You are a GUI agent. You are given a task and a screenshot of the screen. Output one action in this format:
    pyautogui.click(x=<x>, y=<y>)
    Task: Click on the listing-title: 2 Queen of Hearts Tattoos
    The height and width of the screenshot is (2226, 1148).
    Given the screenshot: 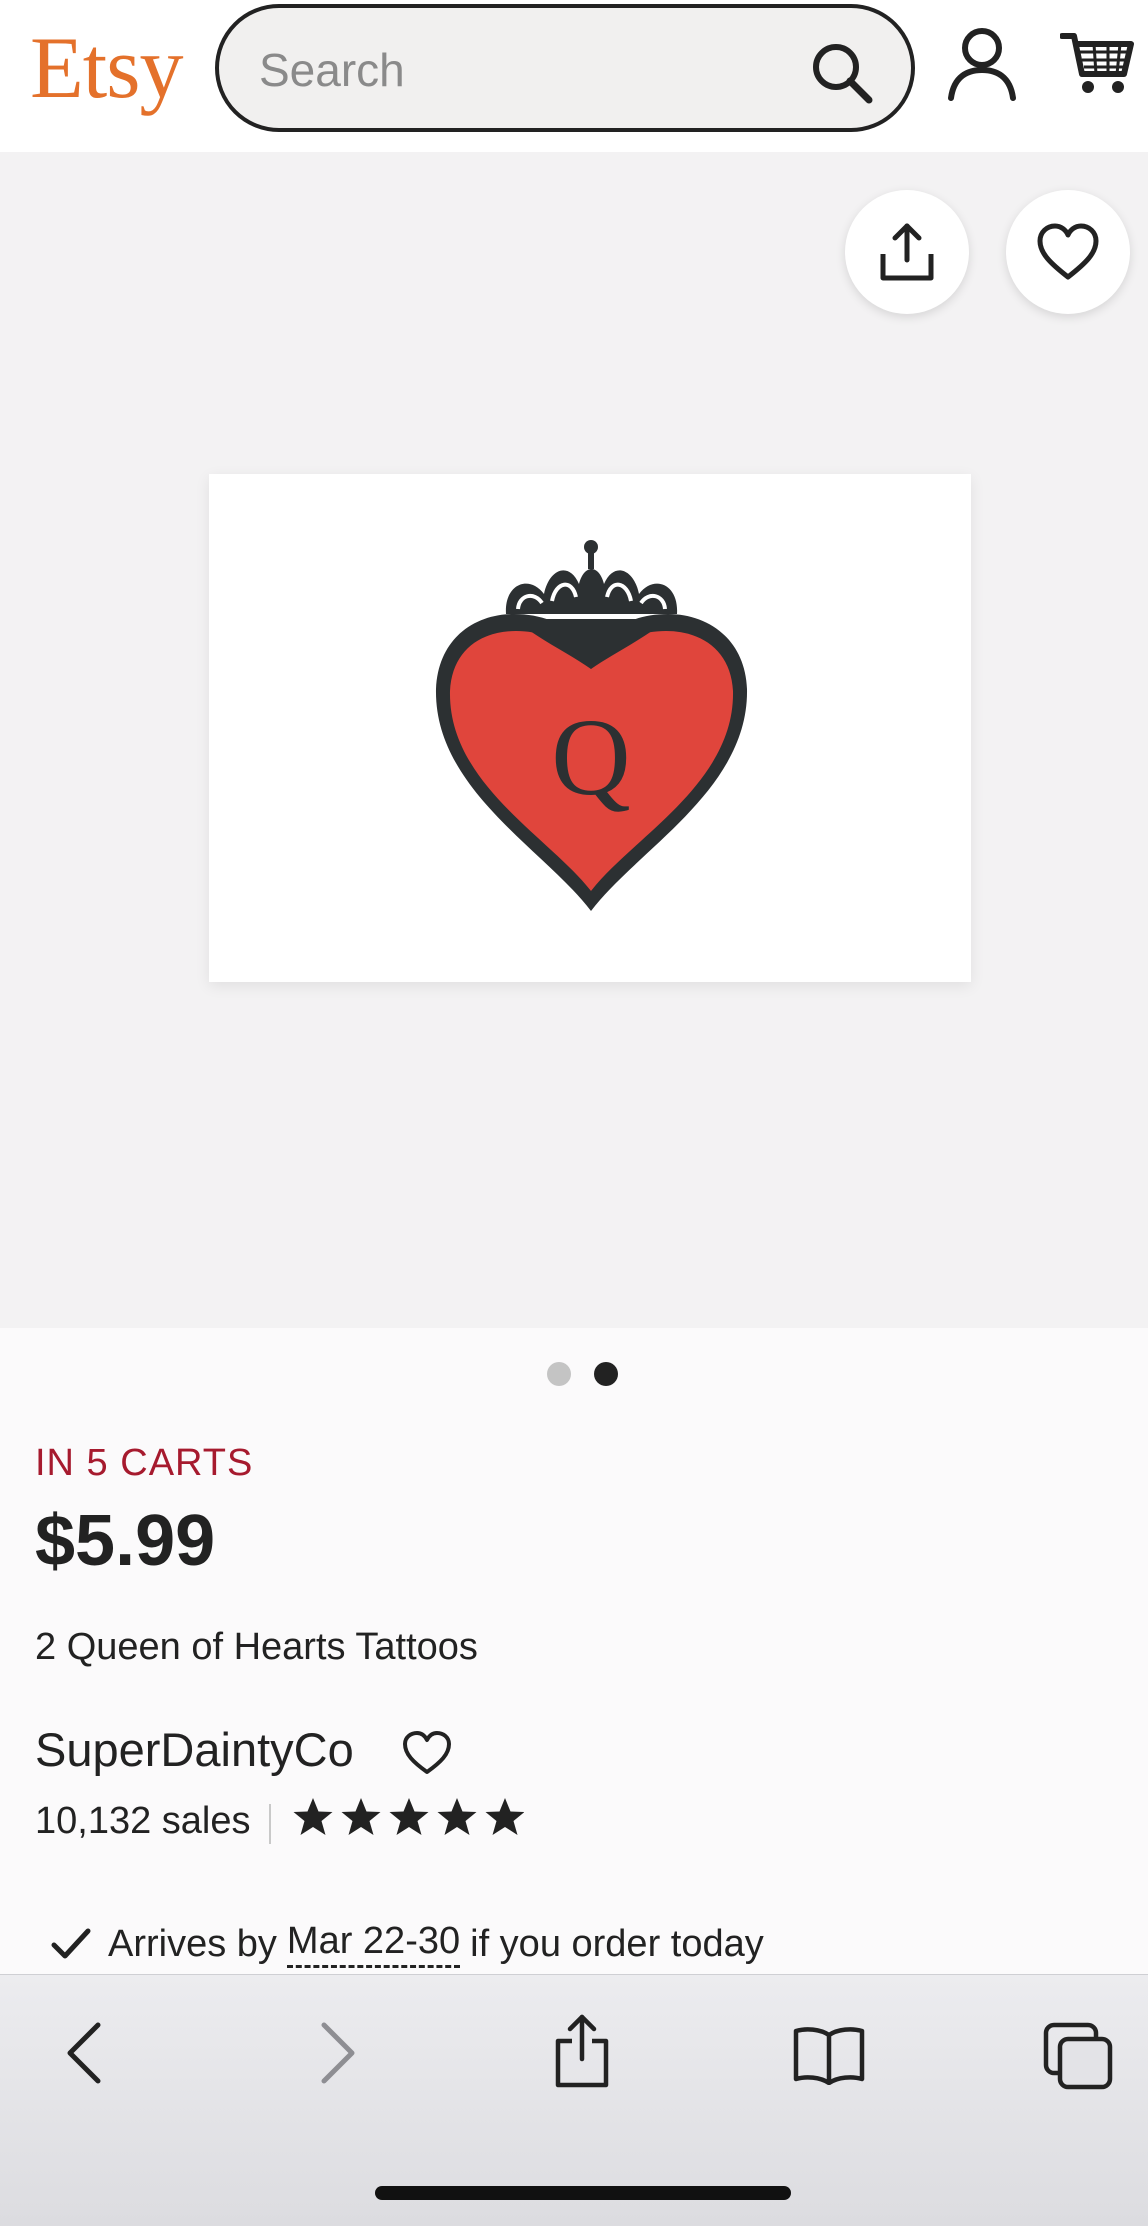 What is the action you would take?
    pyautogui.click(x=256, y=1647)
    